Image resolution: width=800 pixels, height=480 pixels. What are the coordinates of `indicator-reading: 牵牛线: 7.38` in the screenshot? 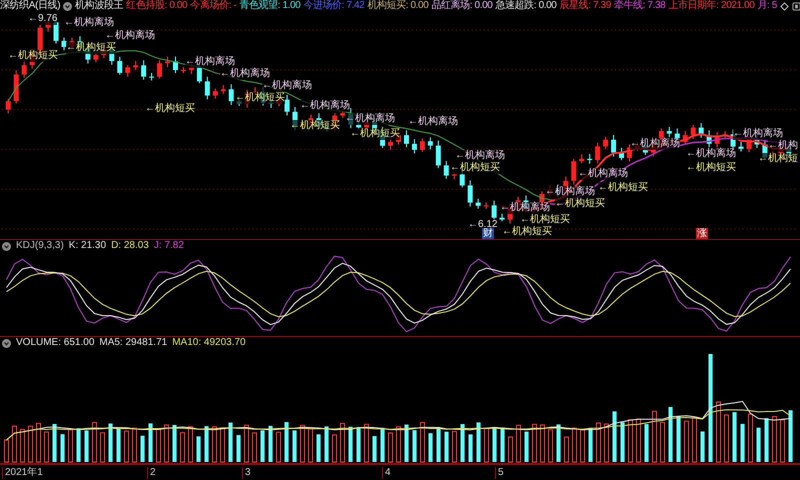 It's located at (640, 6).